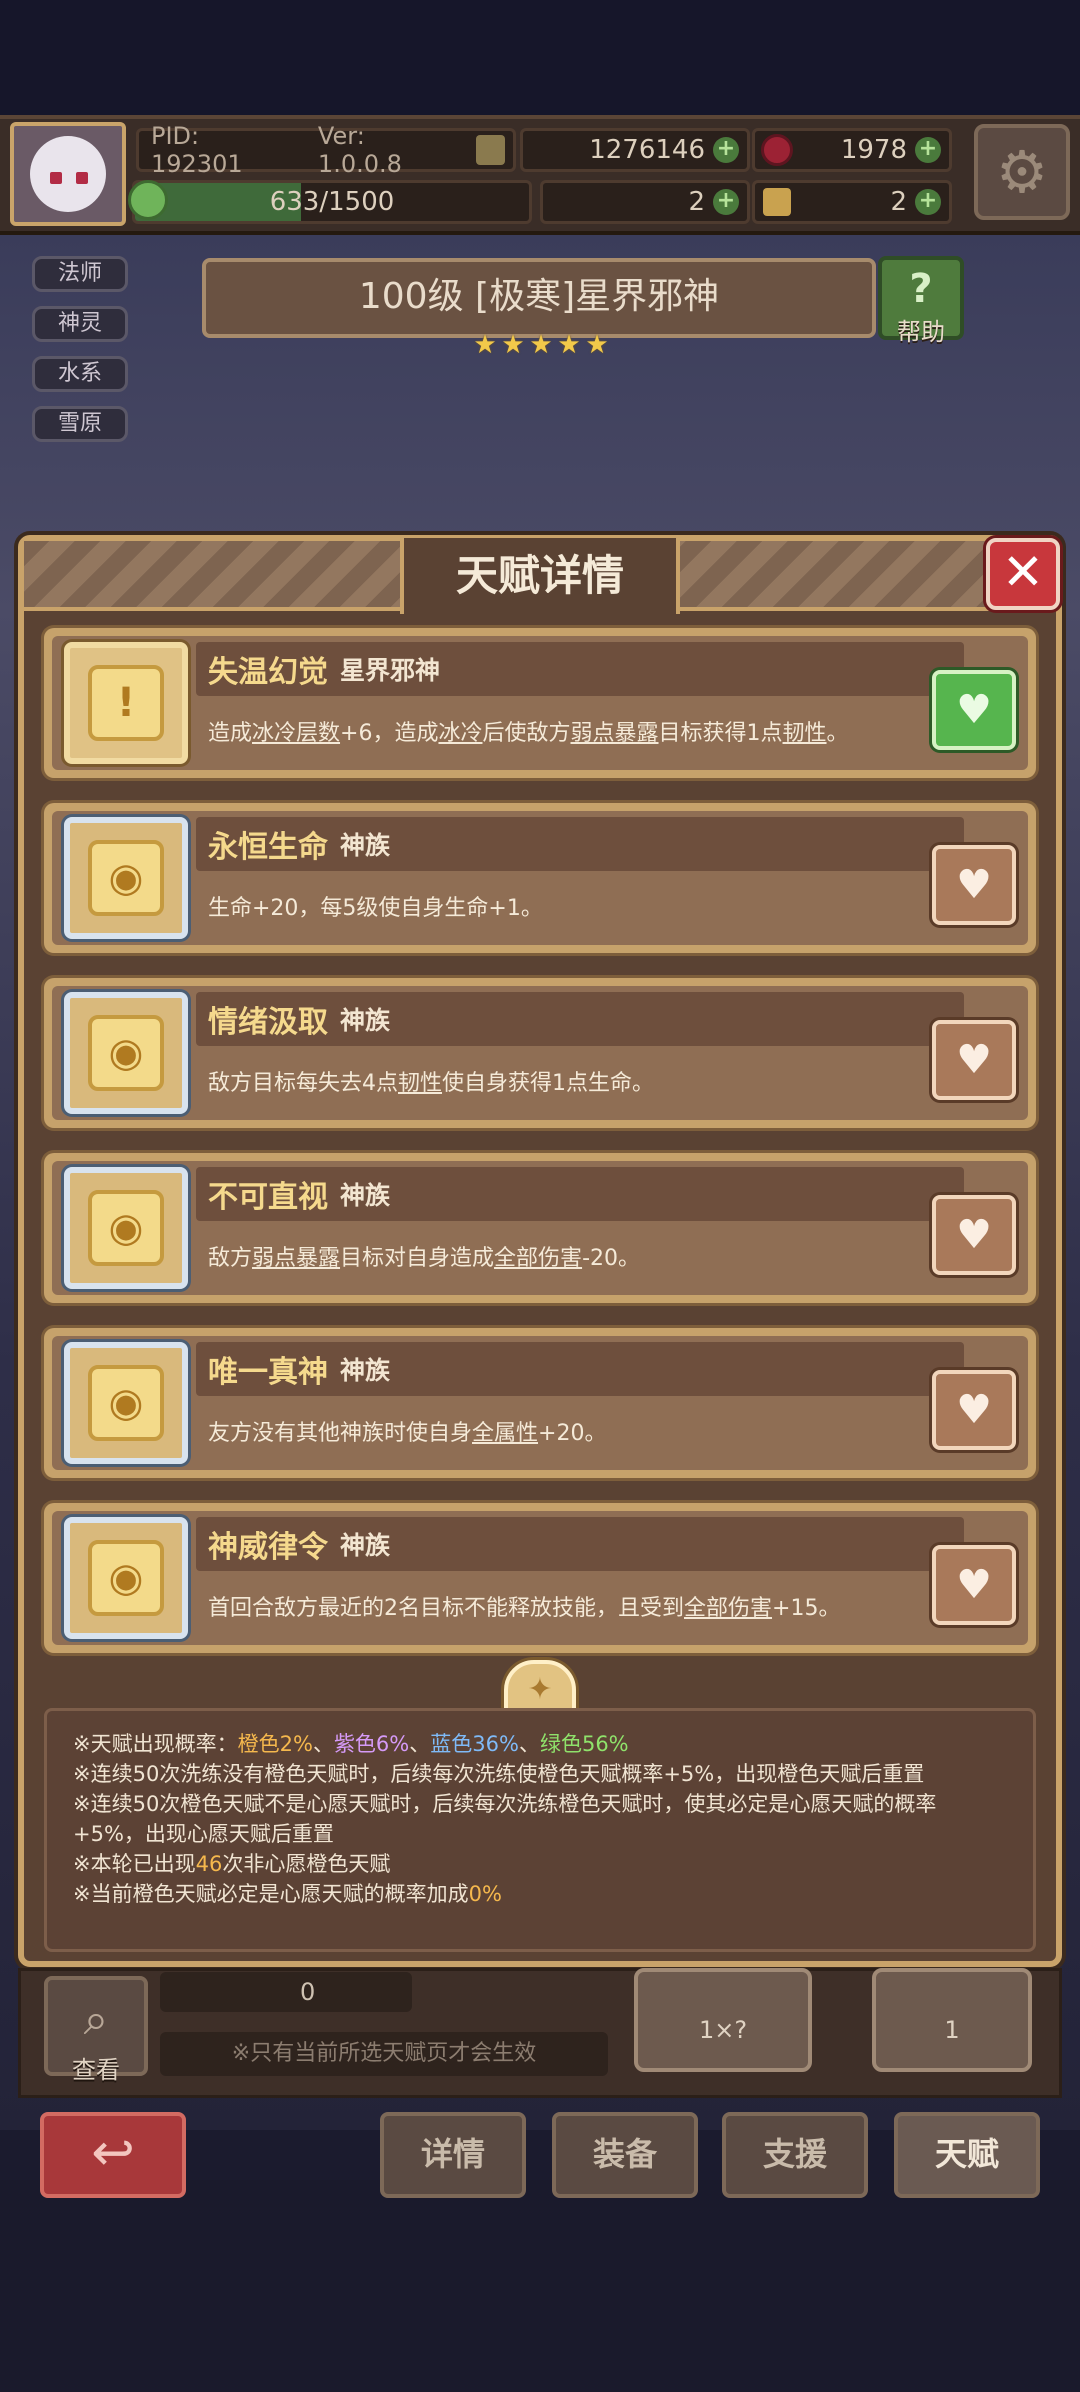 This screenshot has width=1080, height=2392. I want to click on back-button: ↩, so click(113, 2155).